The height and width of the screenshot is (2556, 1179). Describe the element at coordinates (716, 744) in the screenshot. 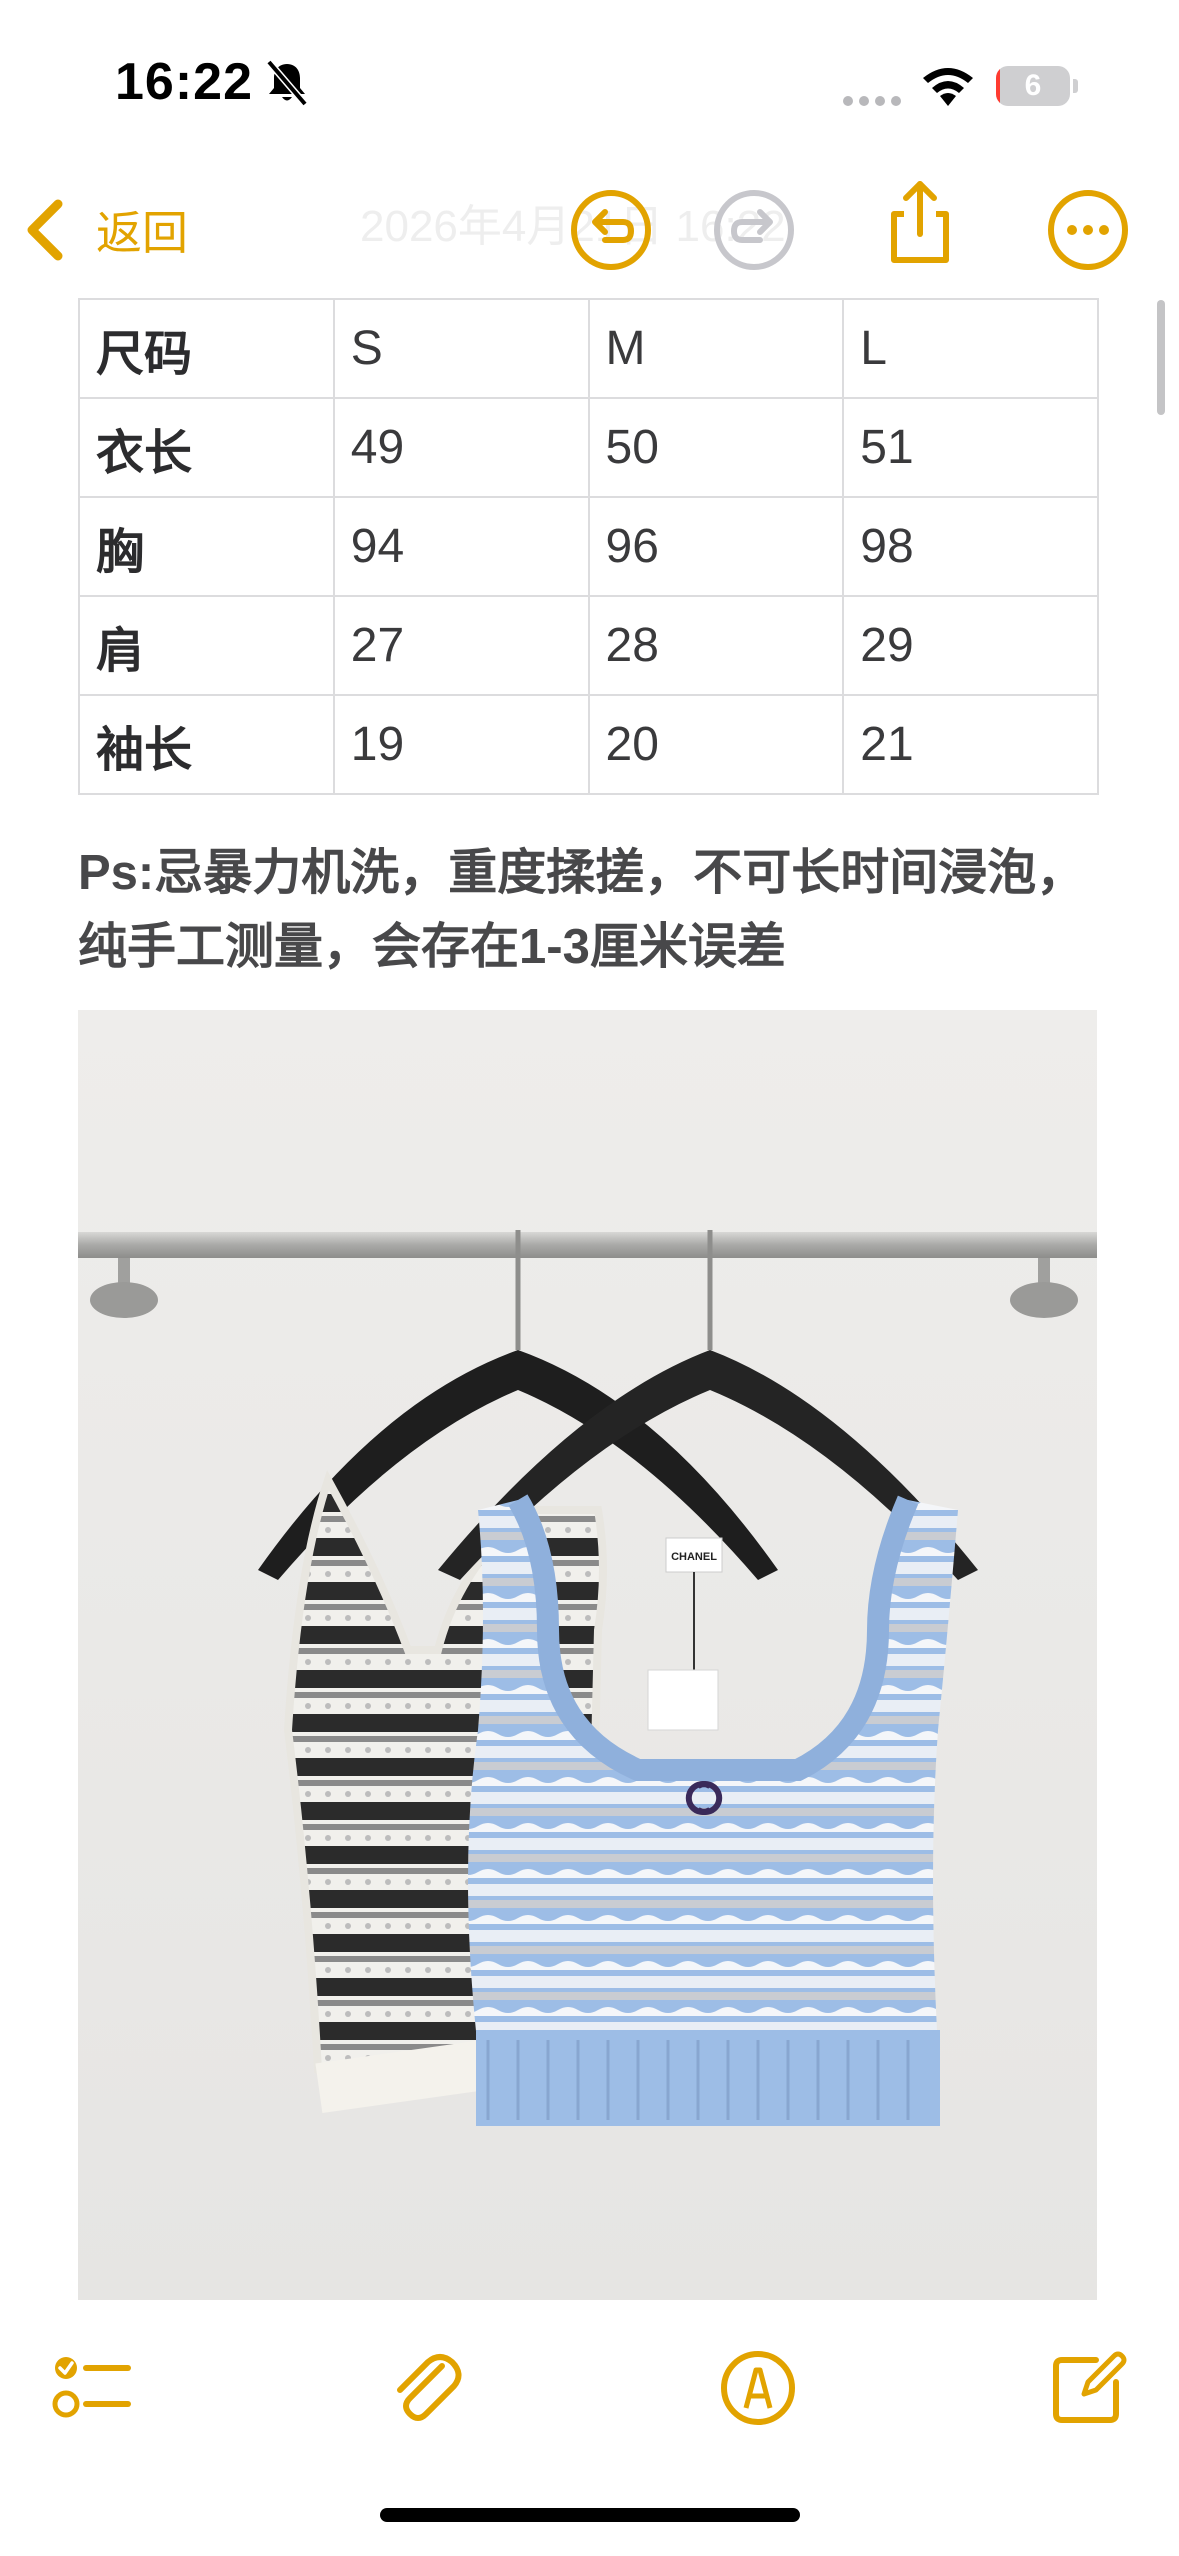

I see `table-cell: 20` at that location.